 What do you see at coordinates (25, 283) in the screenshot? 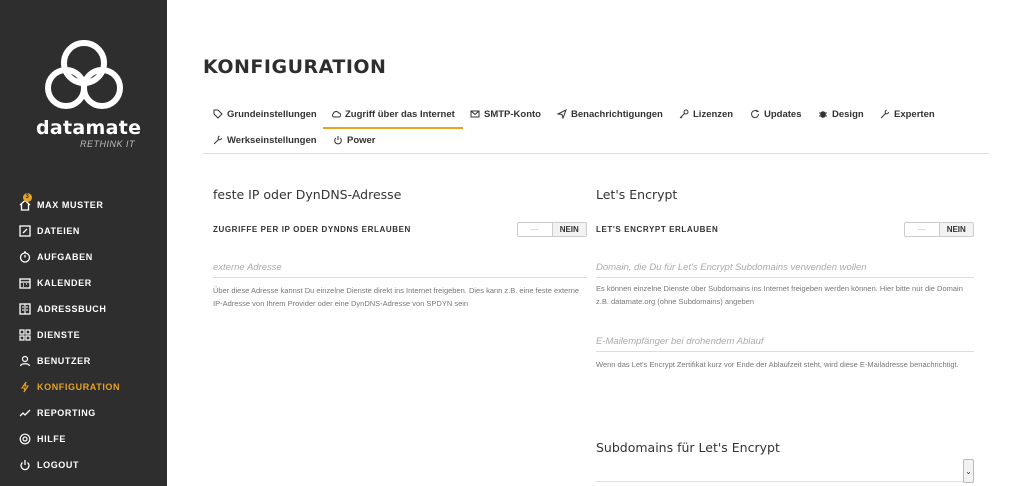
I see `calendar-icon` at bounding box center [25, 283].